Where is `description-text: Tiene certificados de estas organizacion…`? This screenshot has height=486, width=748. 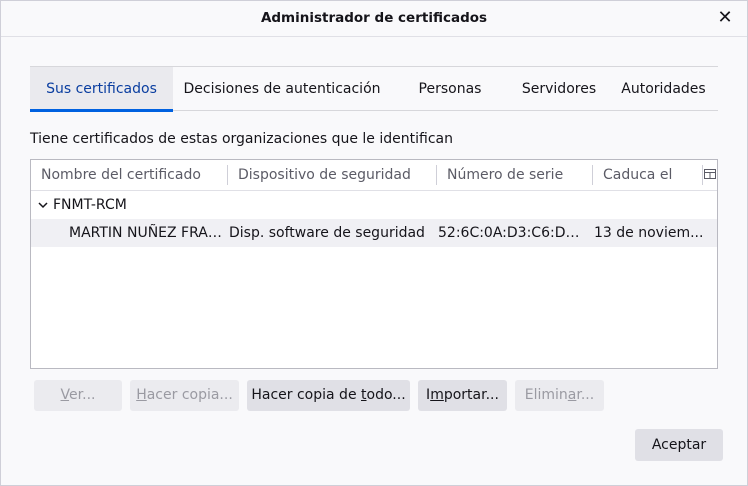 description-text: Tiene certificados de estas organizacion… is located at coordinates (241, 139).